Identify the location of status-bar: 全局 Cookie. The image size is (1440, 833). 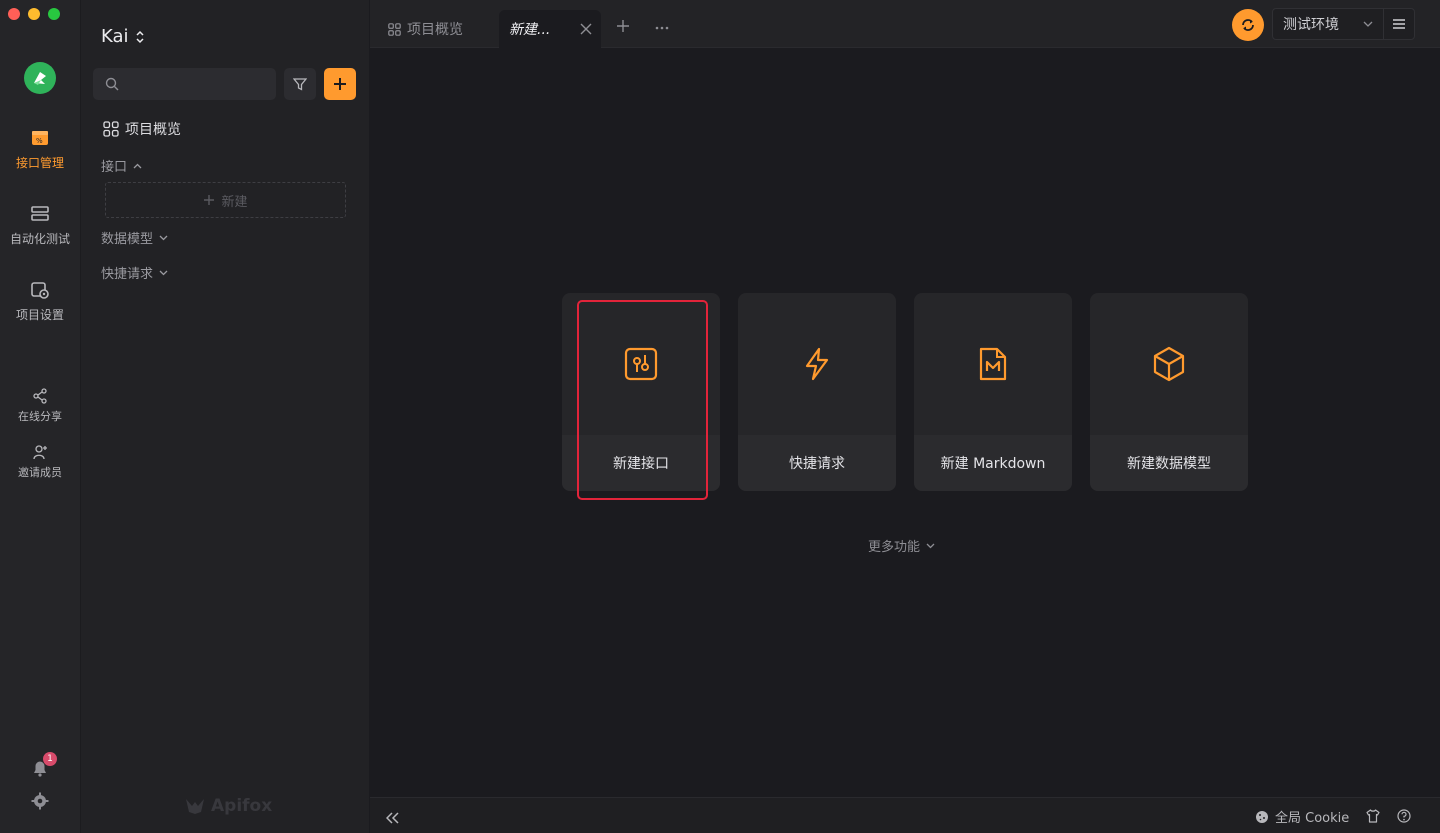
(905, 815).